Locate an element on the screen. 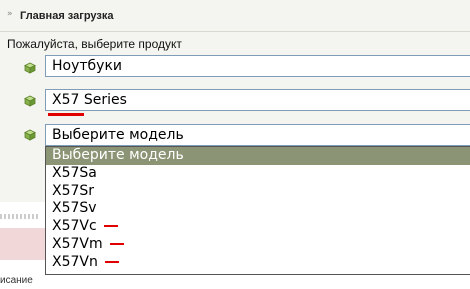 The image size is (470, 289). double-chevron-right-icon: » is located at coordinates (10, 14).